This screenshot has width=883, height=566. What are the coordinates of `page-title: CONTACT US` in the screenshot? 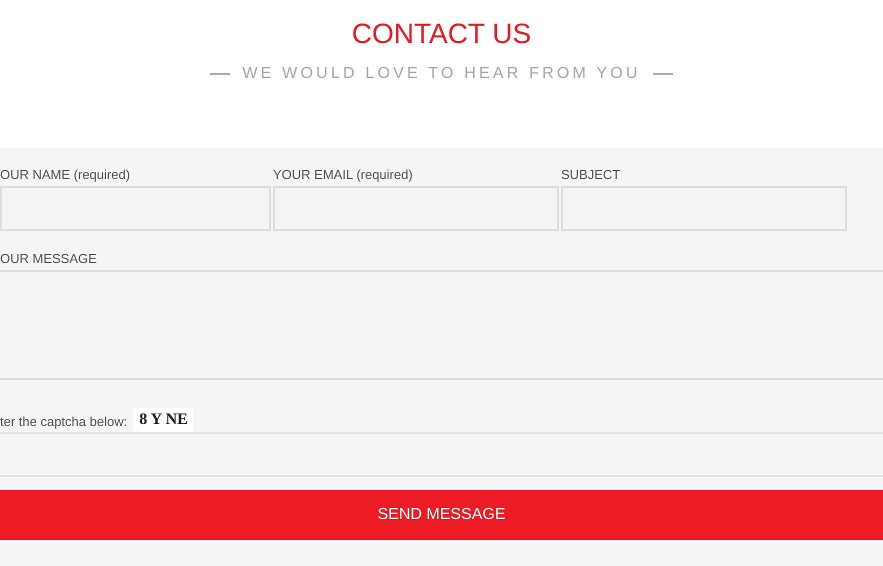 It's located at (442, 34).